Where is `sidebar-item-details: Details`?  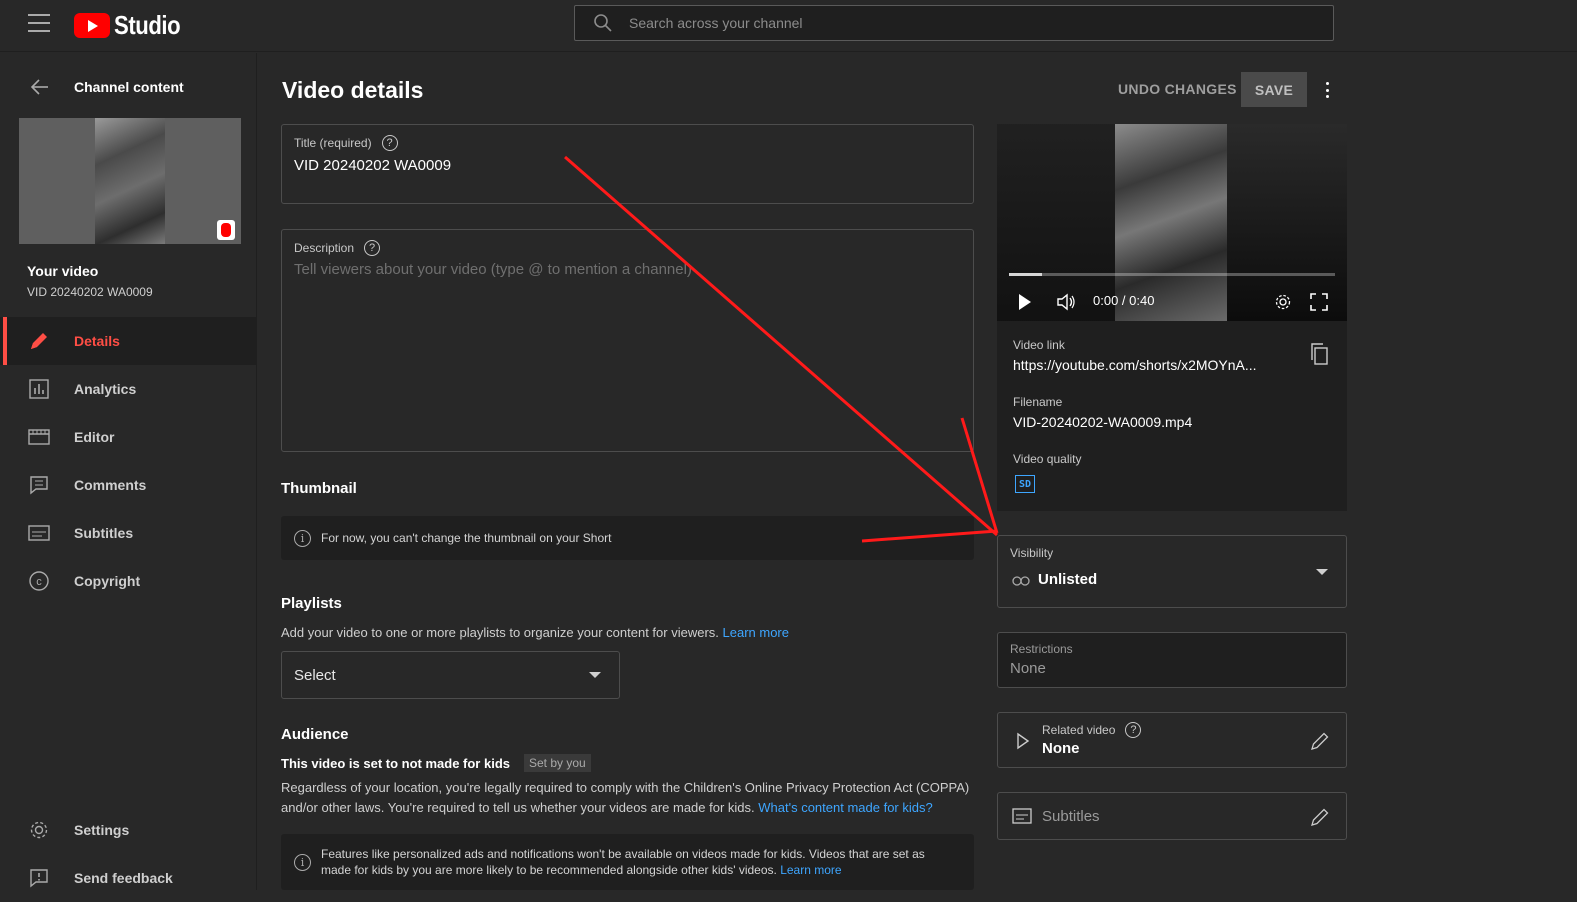 sidebar-item-details: Details is located at coordinates (128, 341).